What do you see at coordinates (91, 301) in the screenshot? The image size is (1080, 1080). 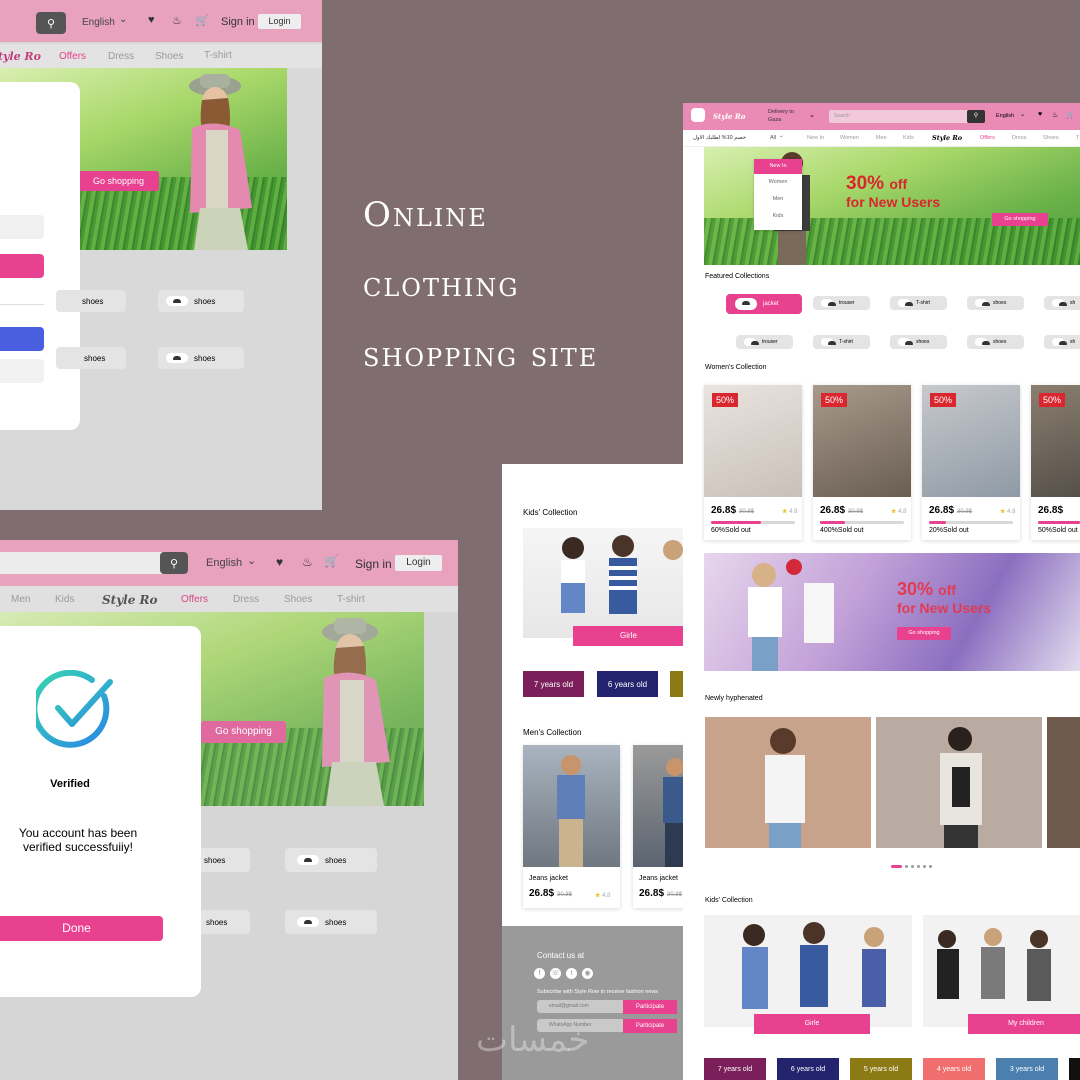 I see `chip-shoes-1: shoes` at bounding box center [91, 301].